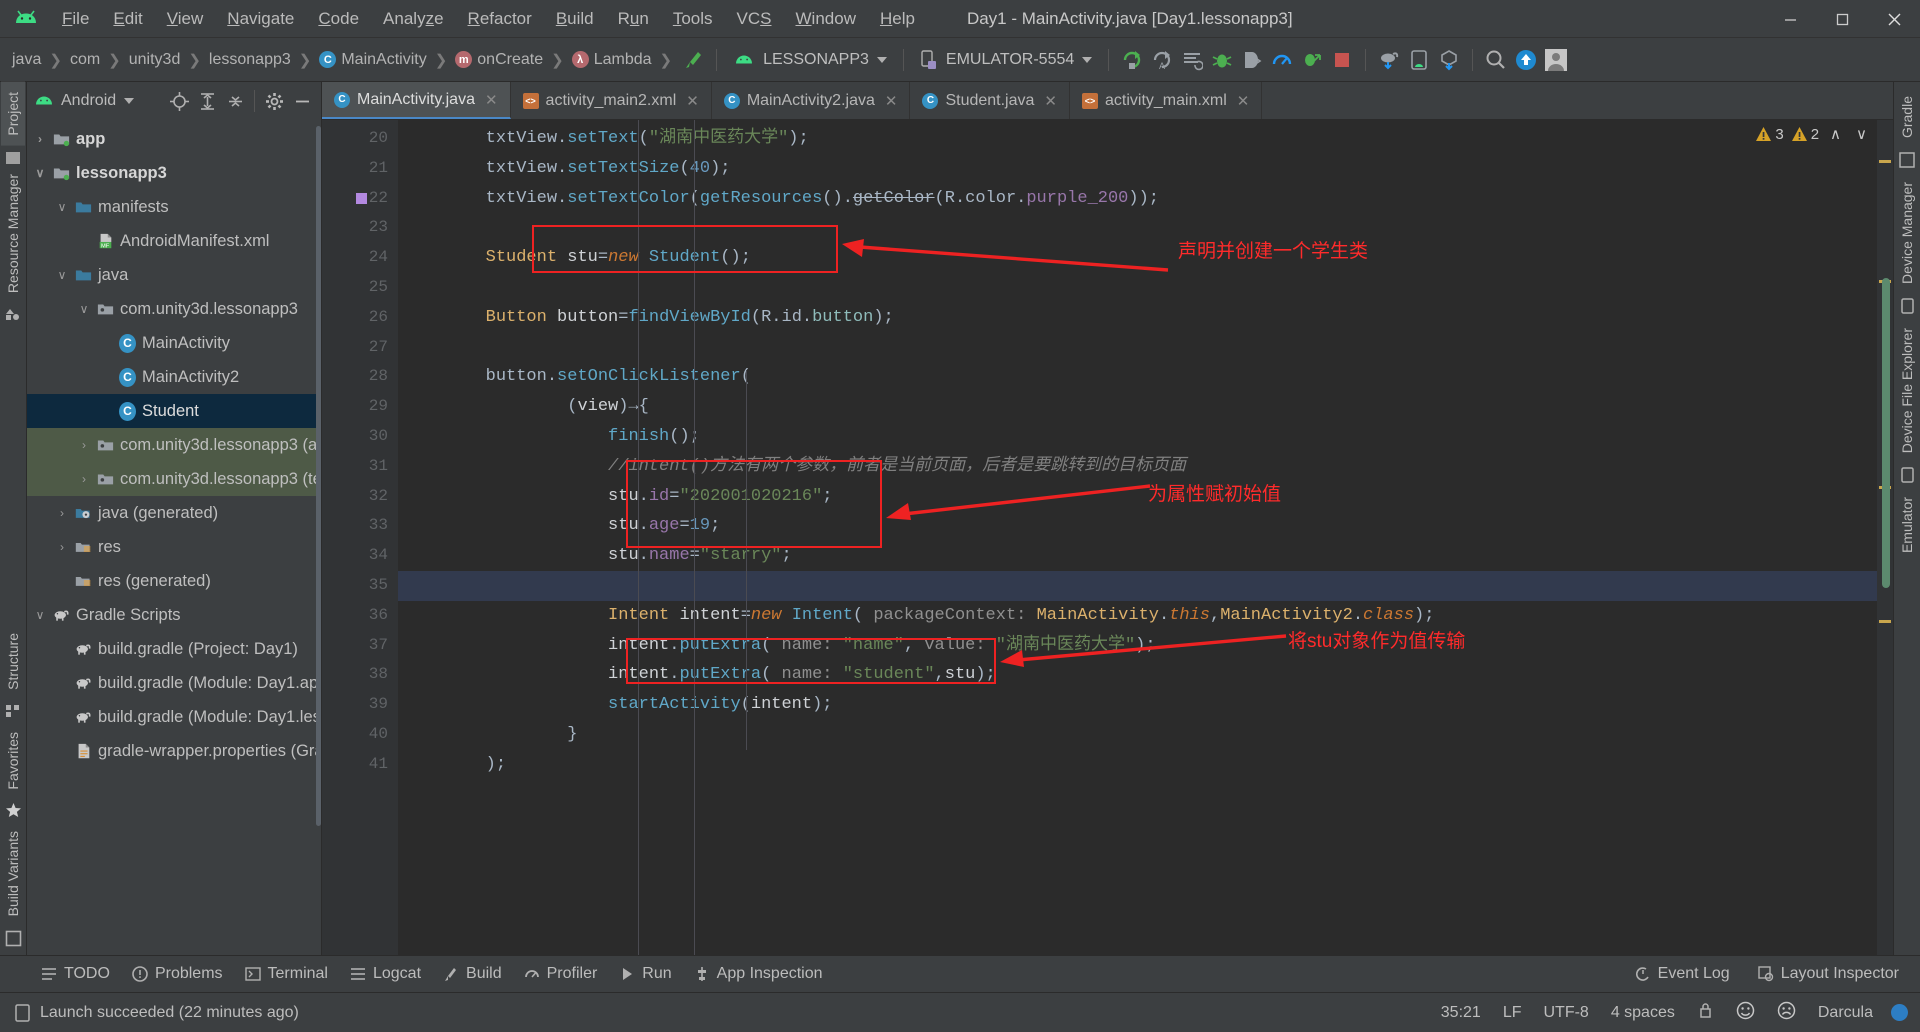 The width and height of the screenshot is (1920, 1032). Describe the element at coordinates (360, 377) in the screenshot. I see `line-number: 28` at that location.